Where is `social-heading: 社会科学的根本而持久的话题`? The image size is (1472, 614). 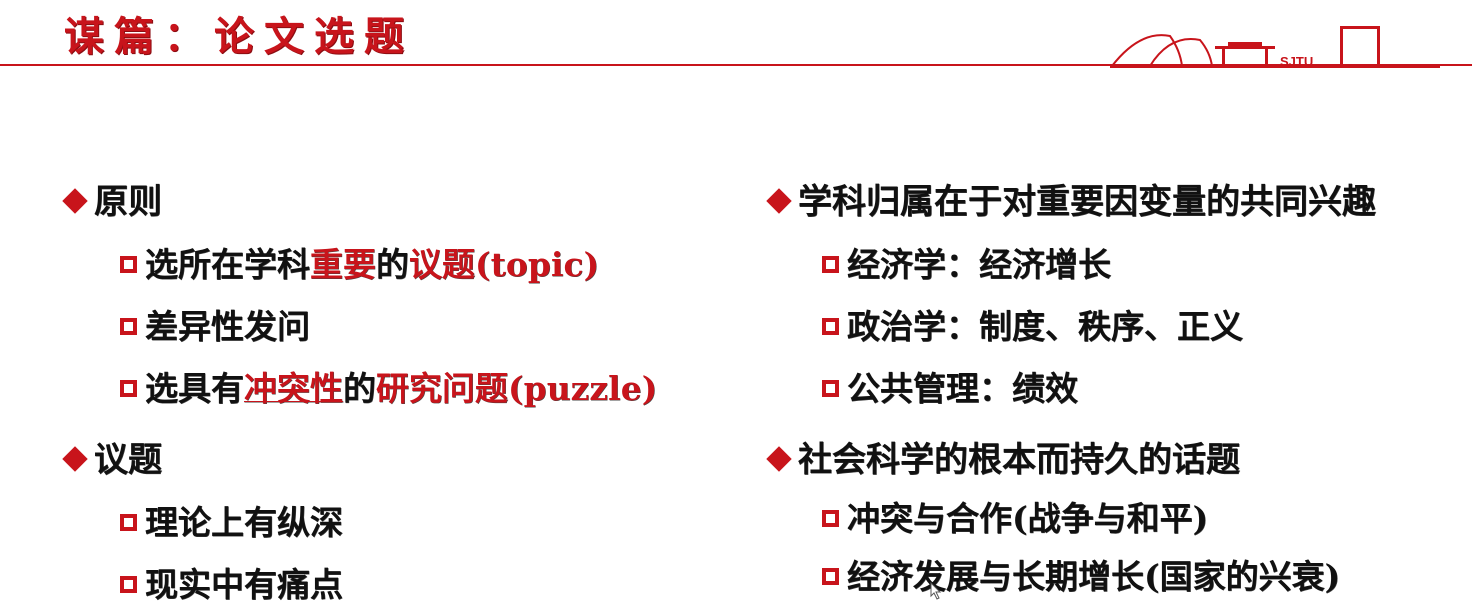 social-heading: 社会科学的根本而持久的话题 is located at coordinates (1002, 456).